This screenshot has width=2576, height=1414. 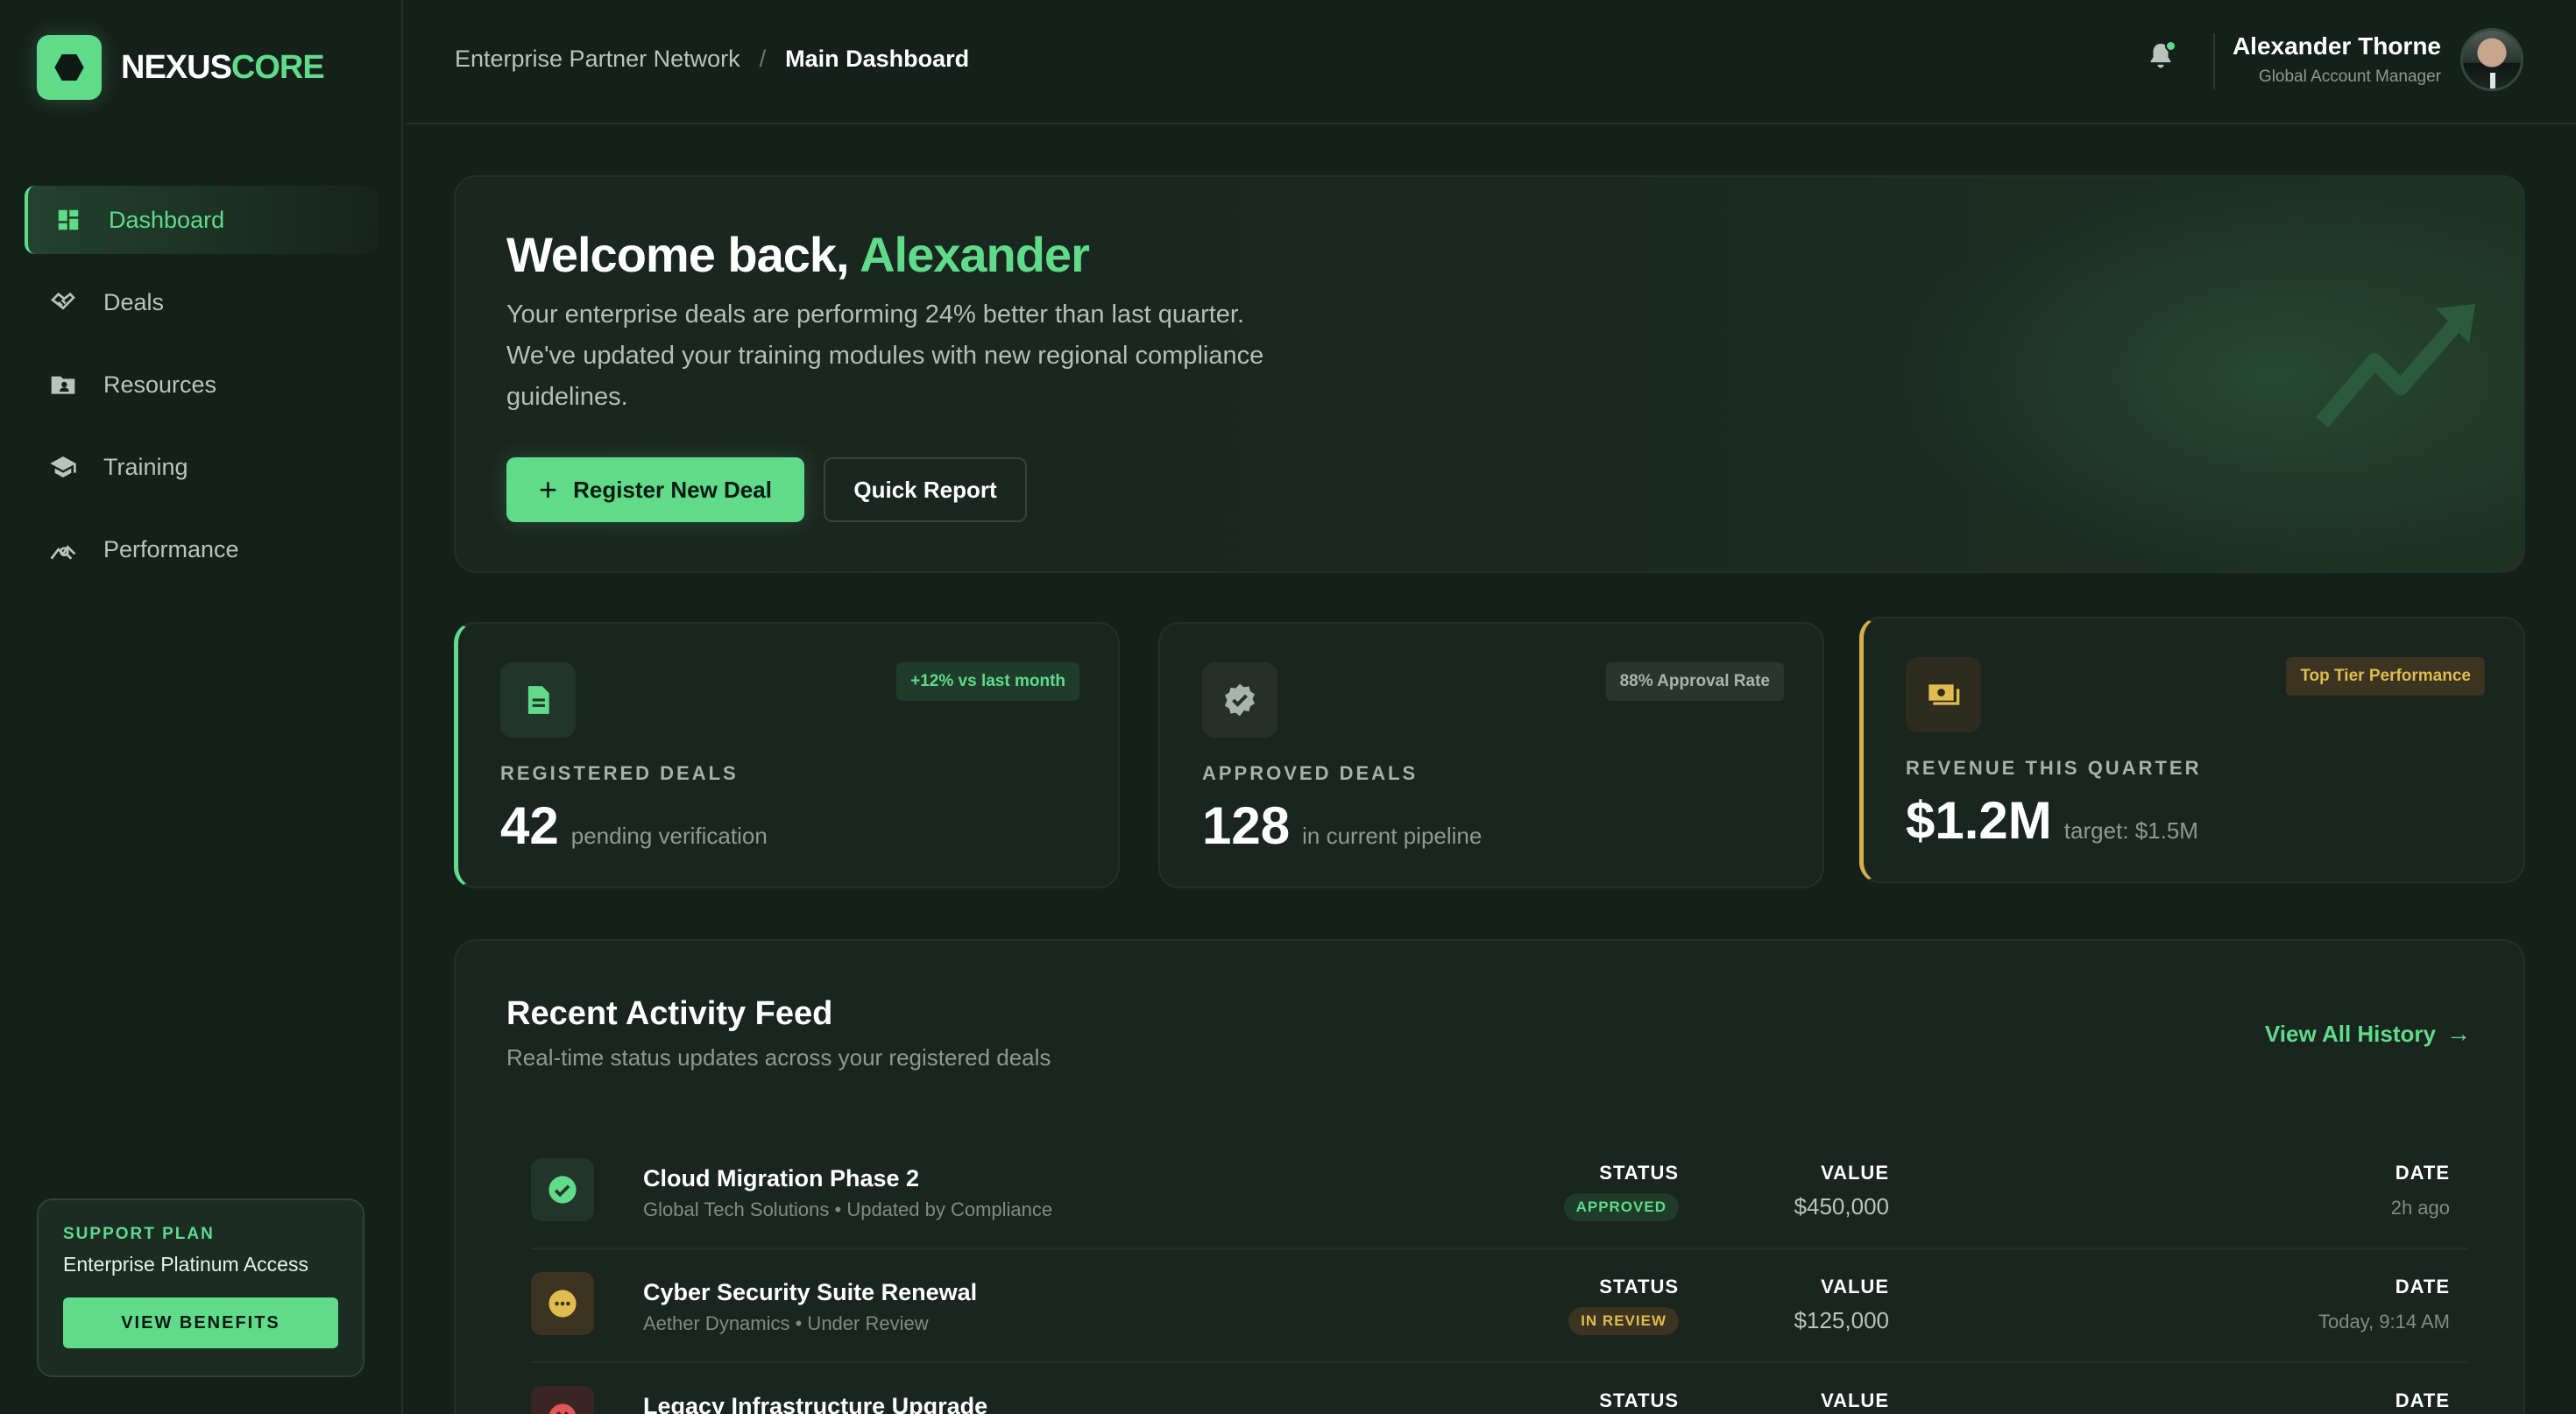 I want to click on breadcrumb-current: Main Dashboard, so click(x=877, y=59).